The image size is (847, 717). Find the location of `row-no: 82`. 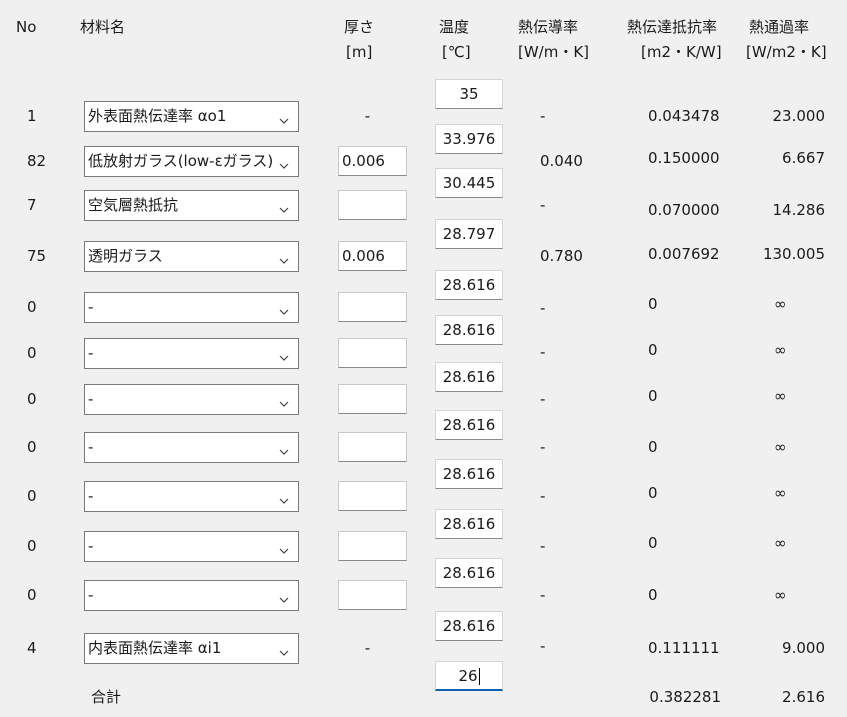

row-no: 82 is located at coordinates (37, 161).